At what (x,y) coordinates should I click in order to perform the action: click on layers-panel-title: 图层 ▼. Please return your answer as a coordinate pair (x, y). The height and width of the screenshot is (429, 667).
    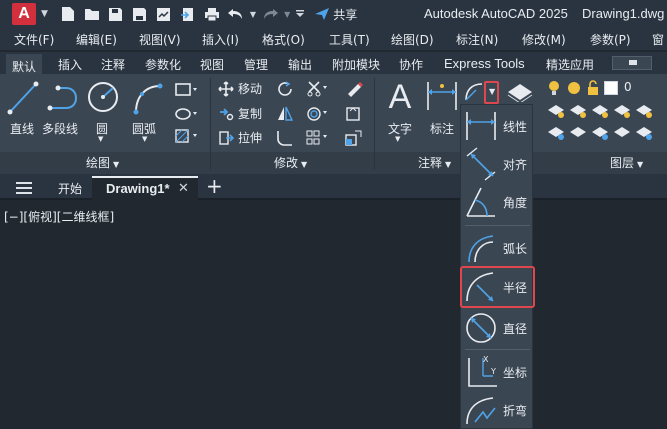
    Looking at the image, I should click on (626, 162).